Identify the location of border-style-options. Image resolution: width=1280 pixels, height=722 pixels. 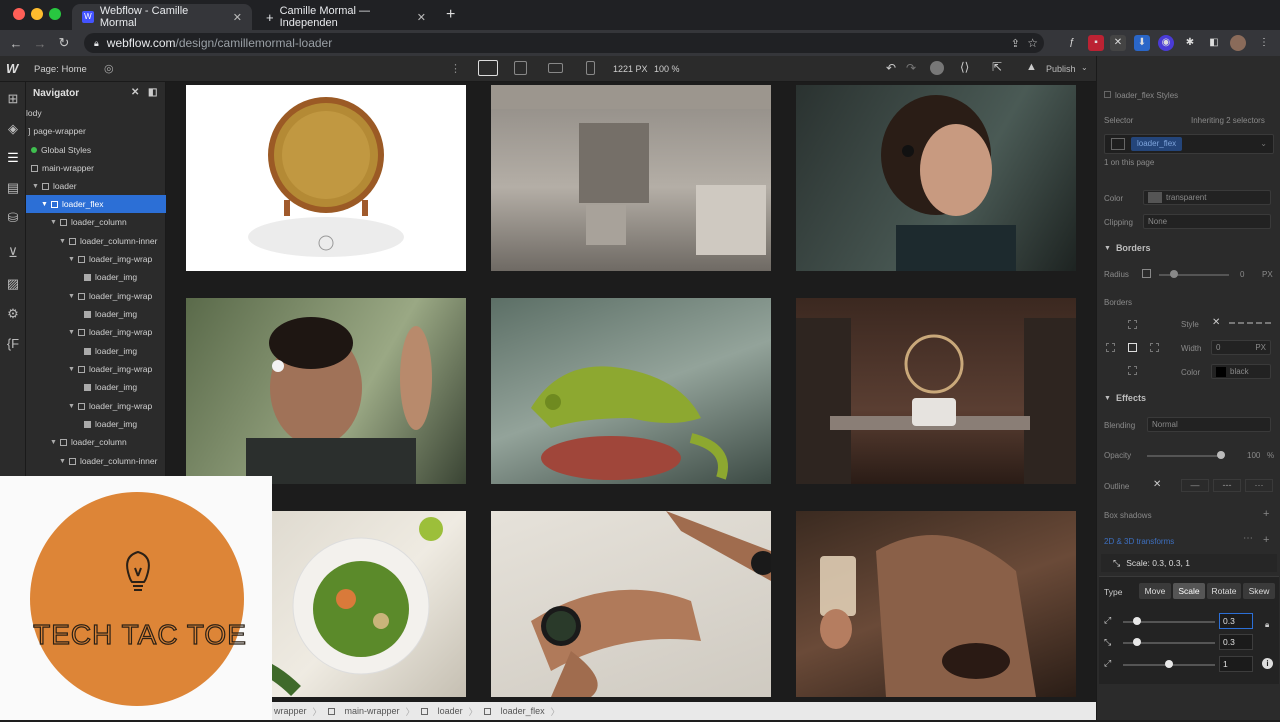
(1250, 323).